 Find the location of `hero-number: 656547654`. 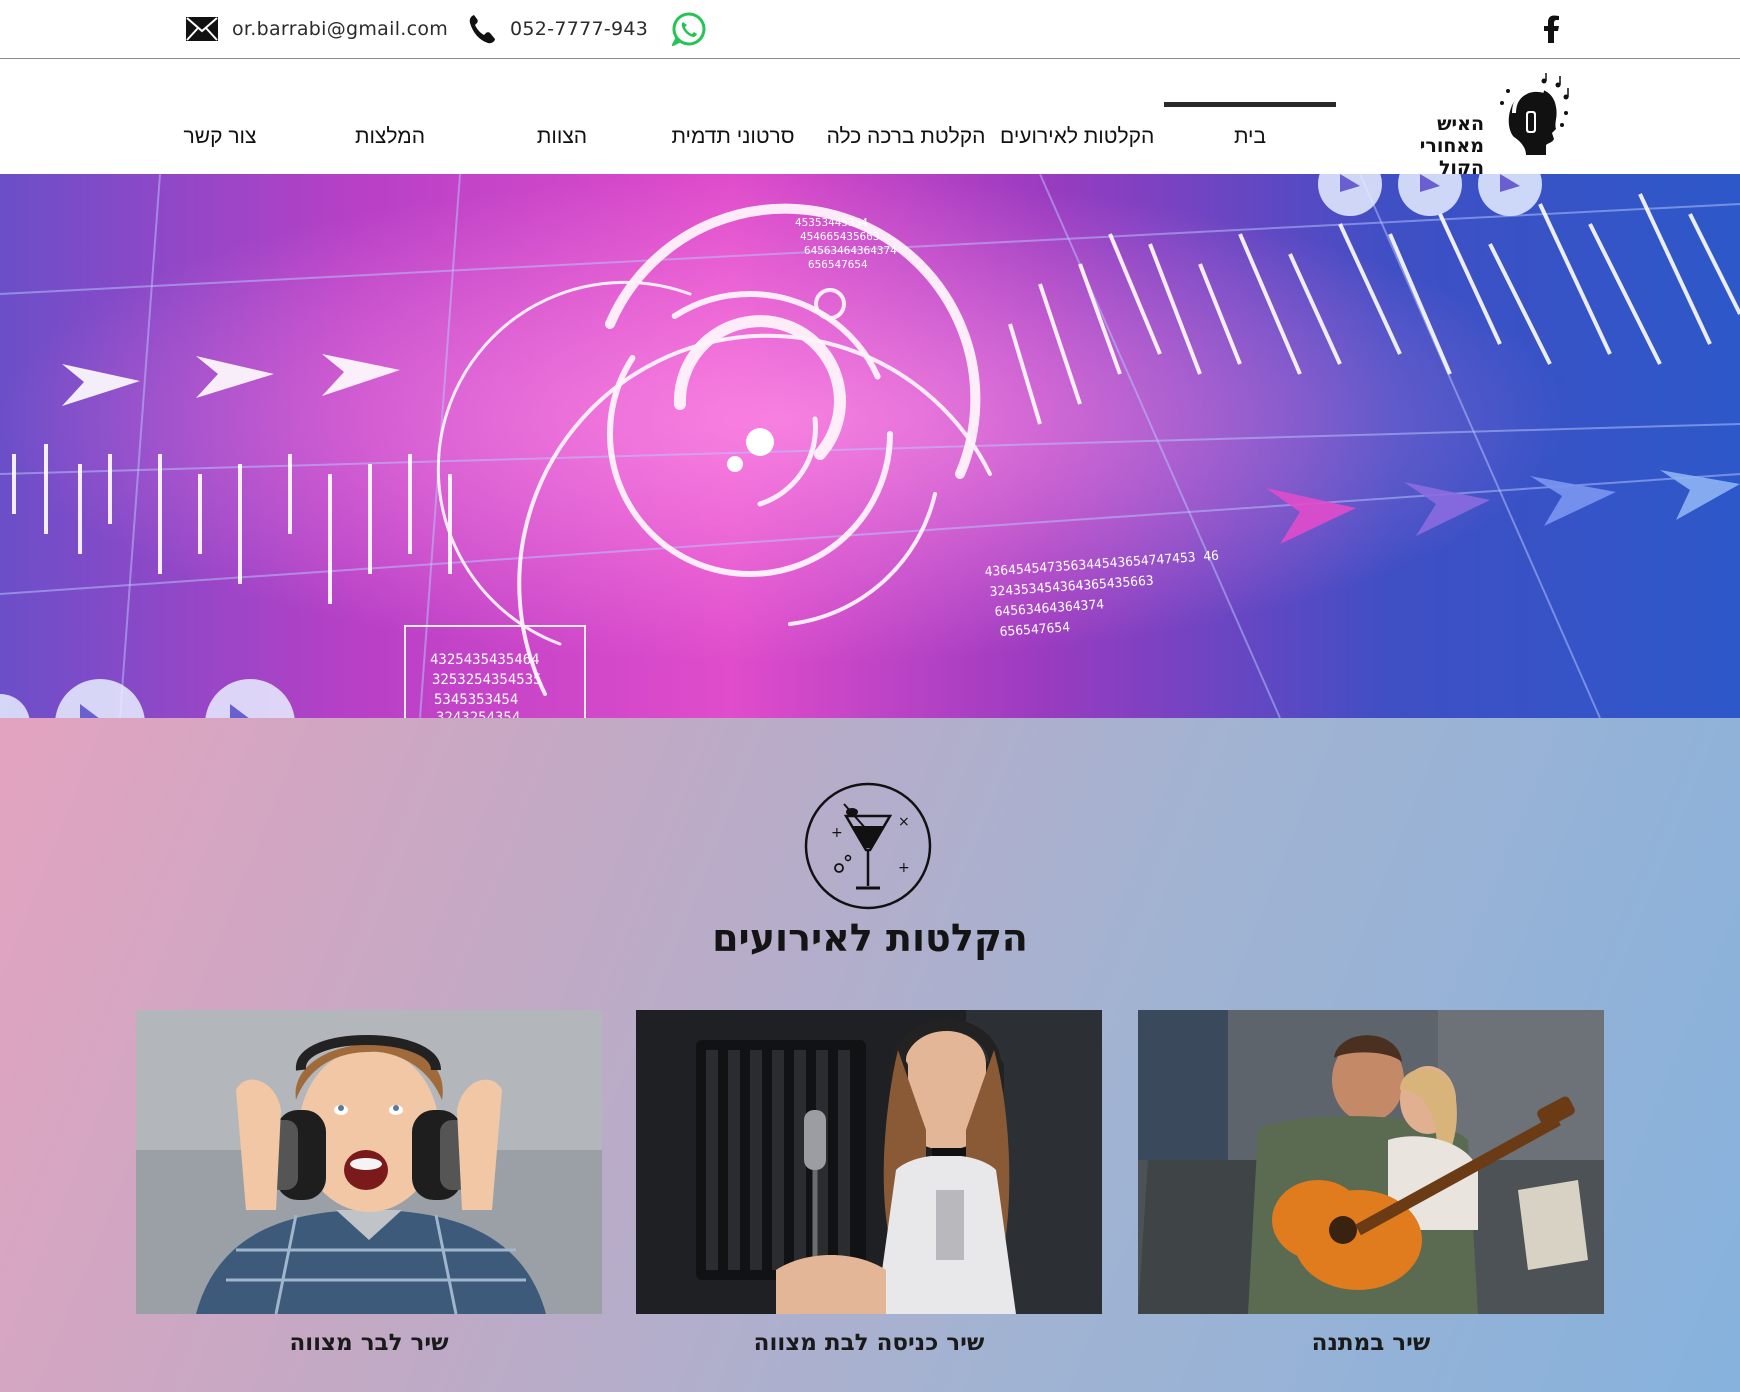

hero-number: 656547654 is located at coordinates (838, 264).